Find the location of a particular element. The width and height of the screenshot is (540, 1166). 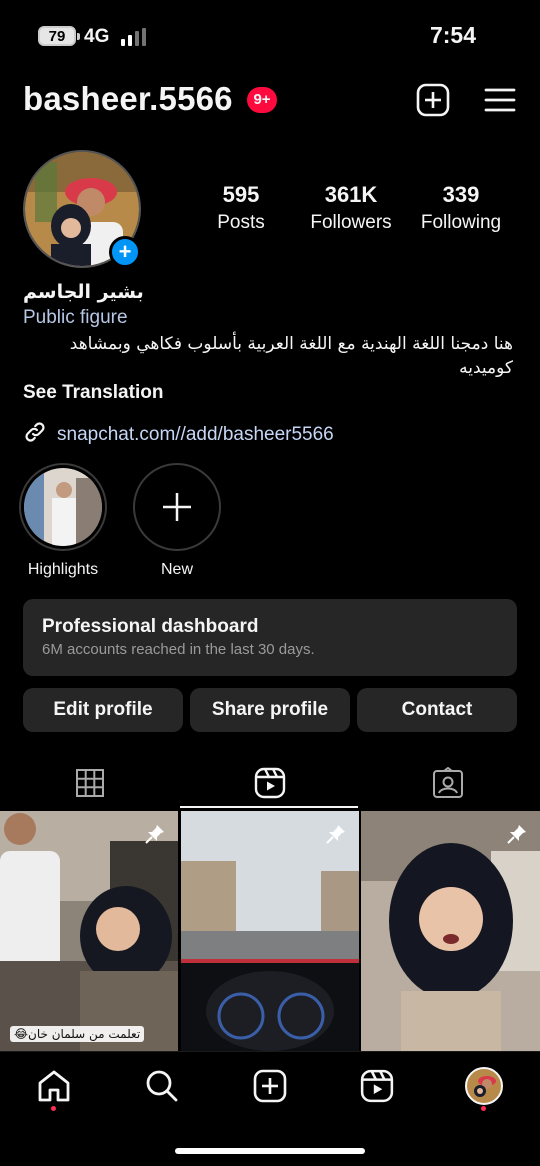

tab-posts-grid is located at coordinates (90, 785).